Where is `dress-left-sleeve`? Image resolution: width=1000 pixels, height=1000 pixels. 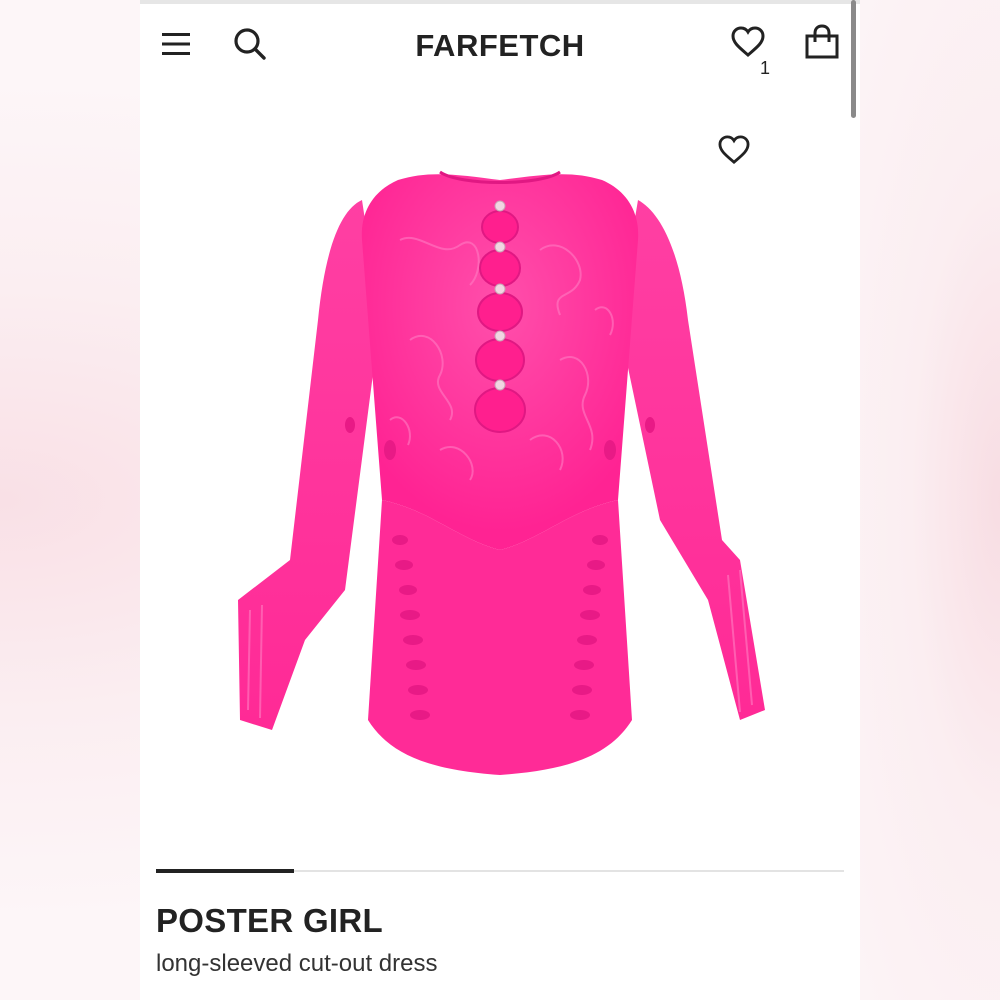
dress-left-sleeve is located at coordinates (309, 465).